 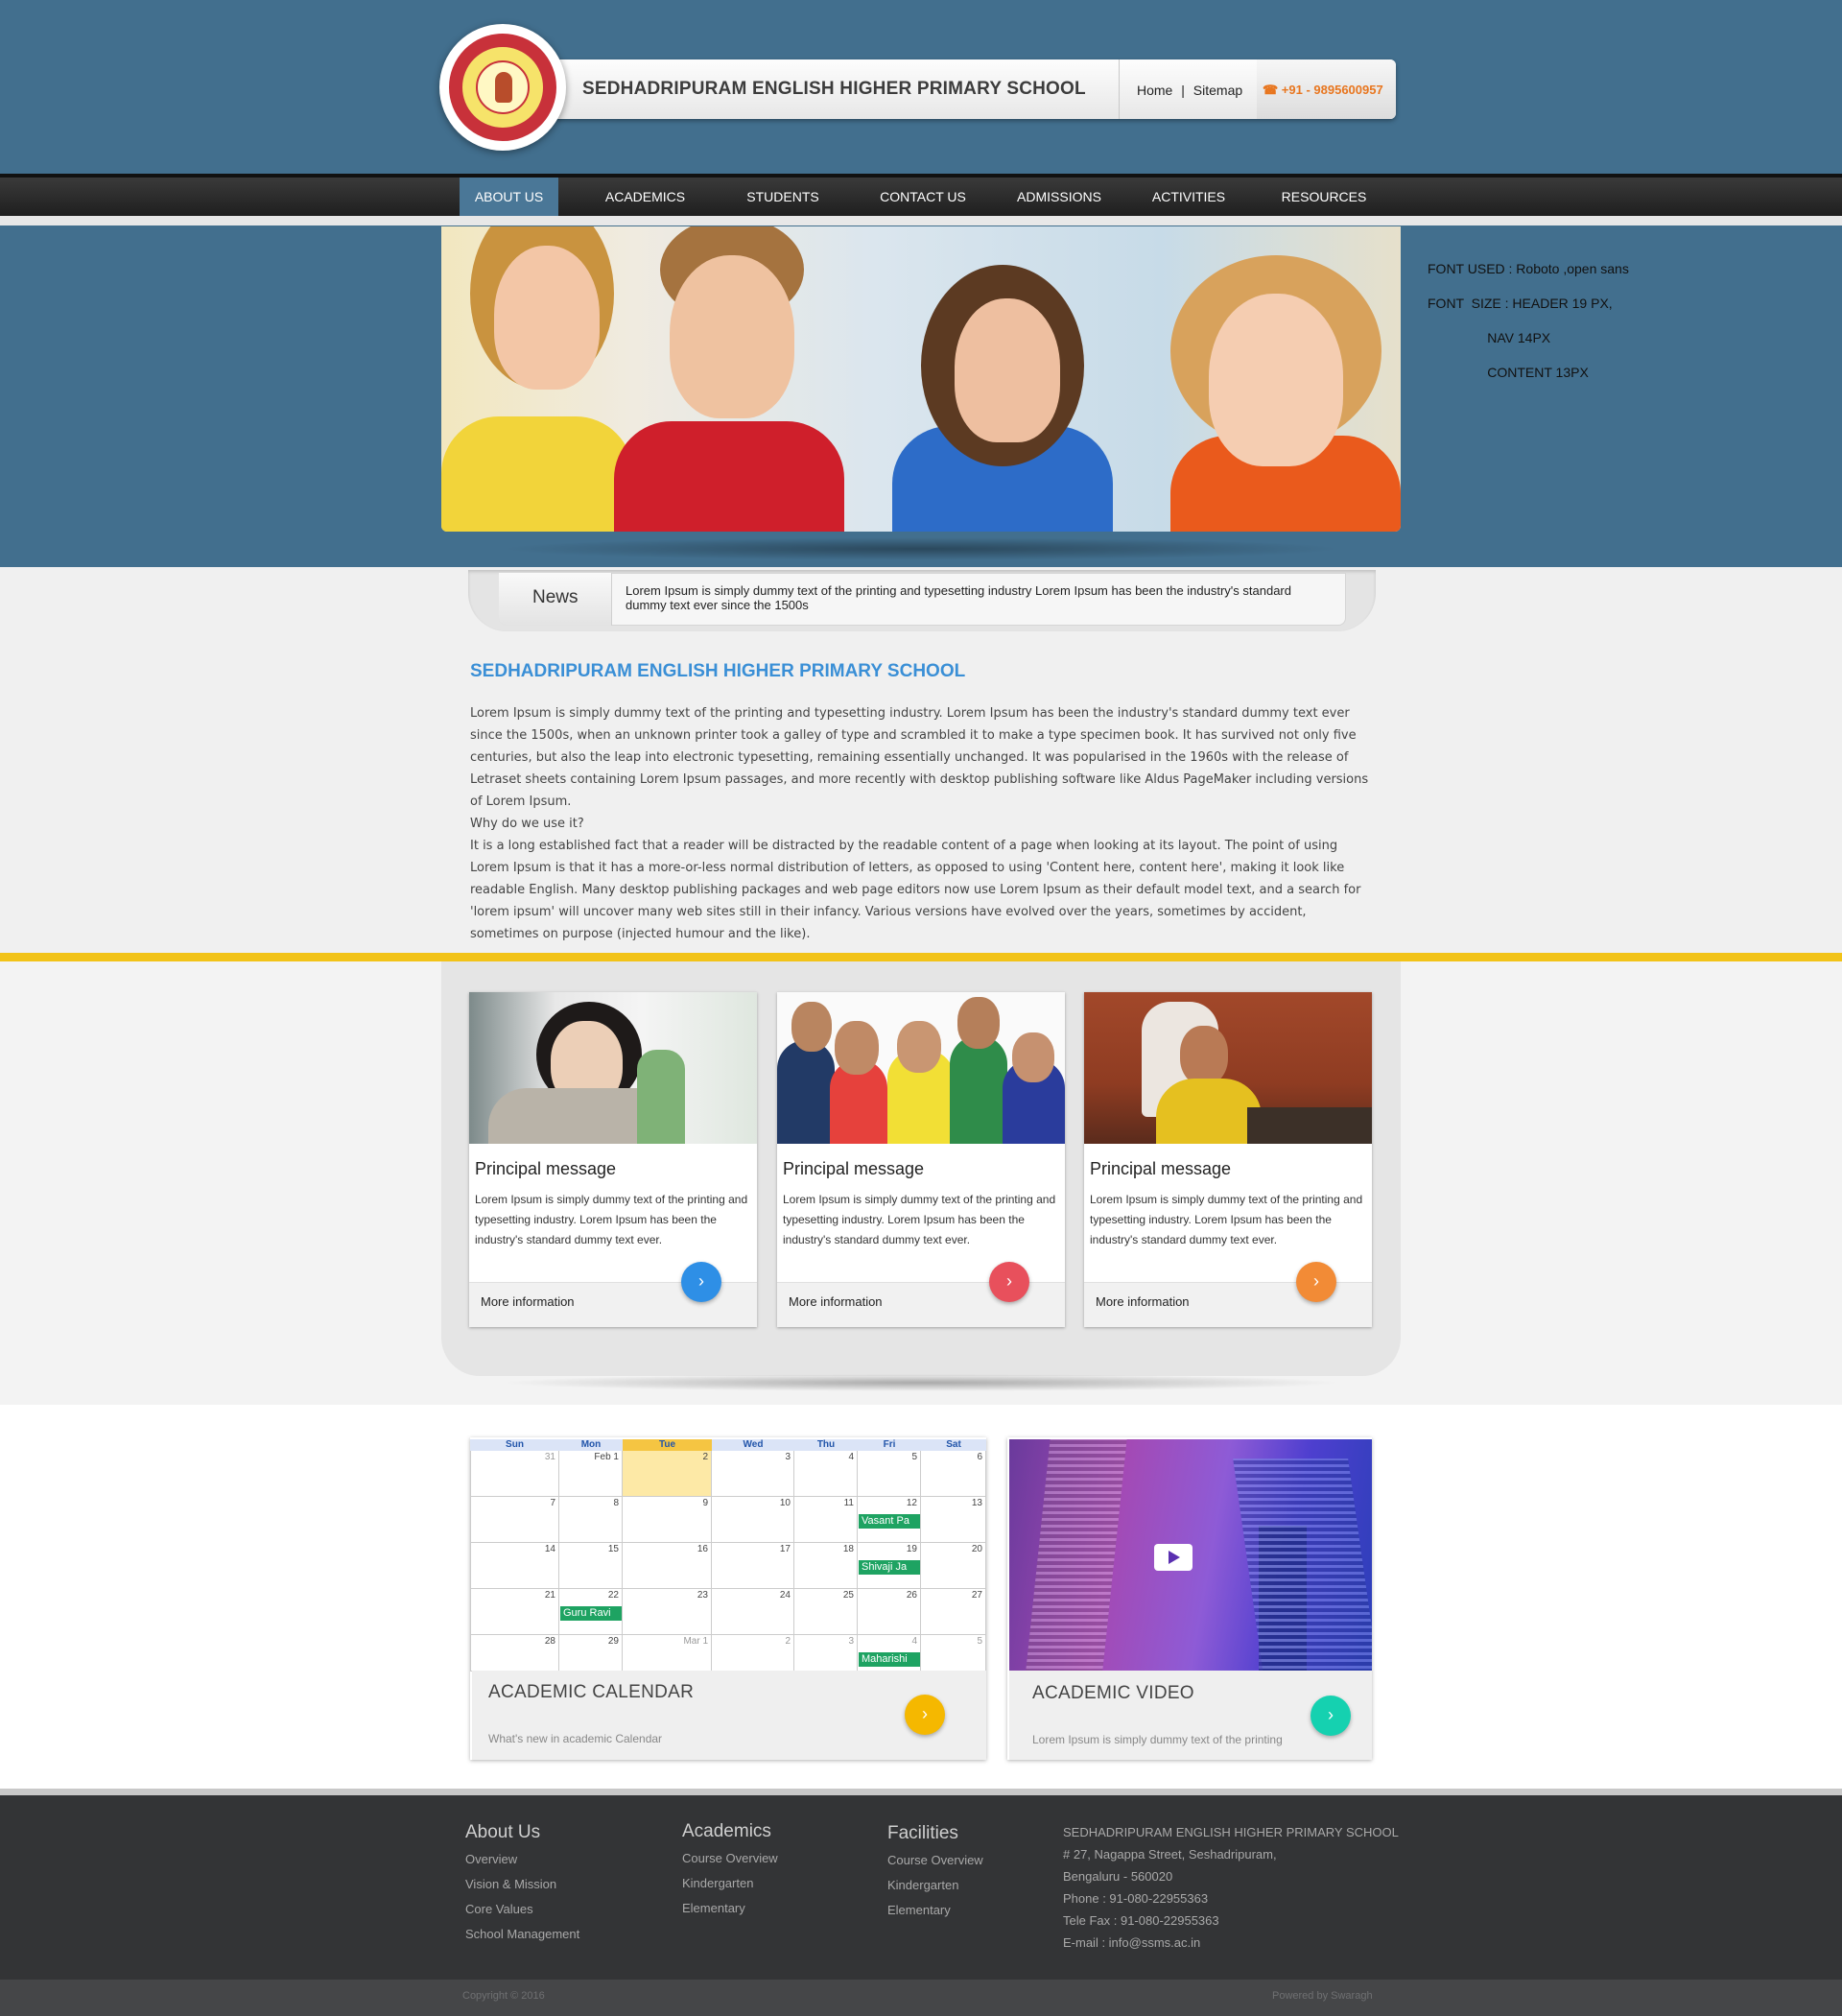 What do you see at coordinates (667, 1520) in the screenshot?
I see `calendar-day-cell: 9` at bounding box center [667, 1520].